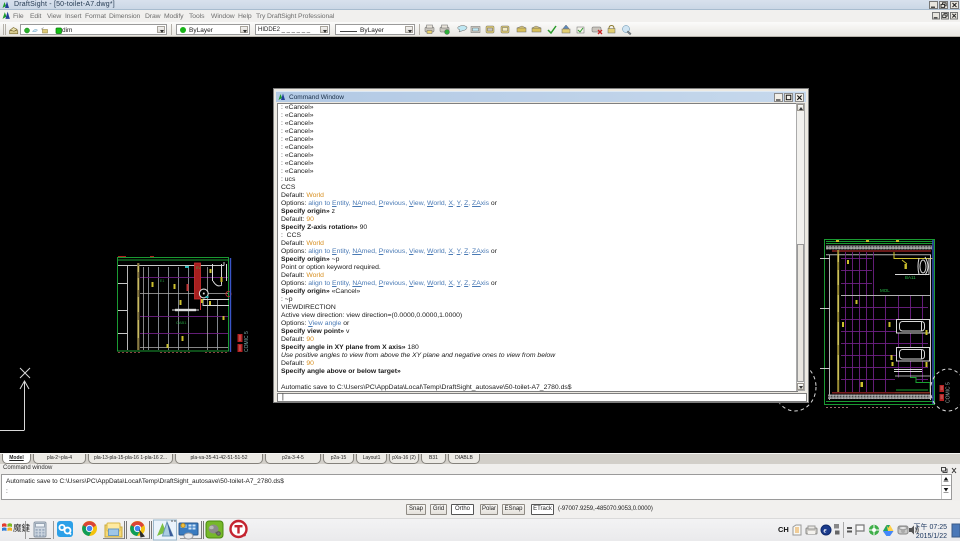  I want to click on svg-text: EV, so click(198, 268).